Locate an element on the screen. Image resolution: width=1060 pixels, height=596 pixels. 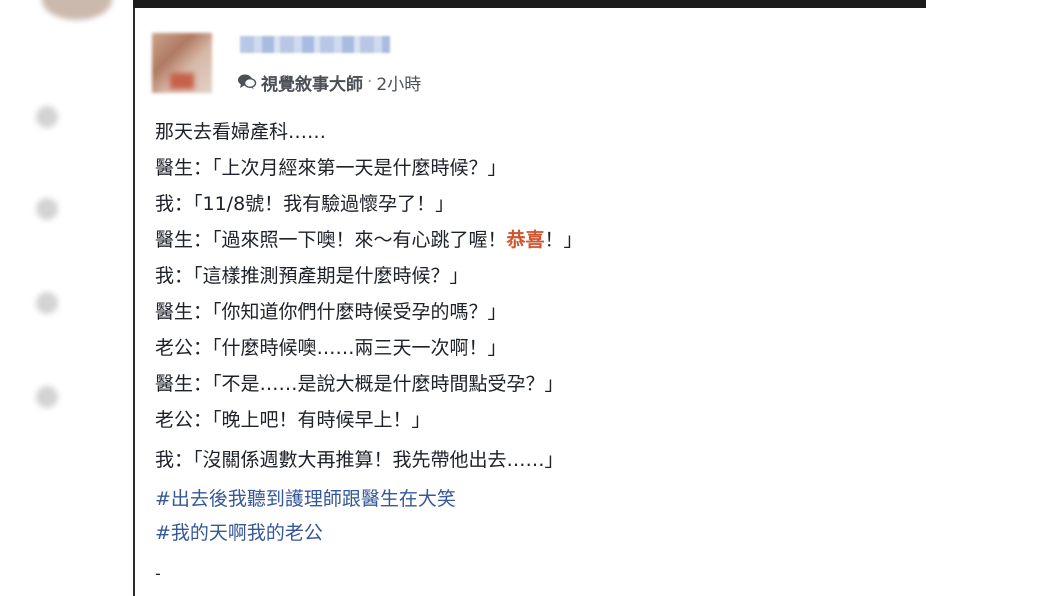
hashtag-list: #出去後我聽到護理師跟醫生在大笑 #我的天啊我的老公 is located at coordinates (305, 516).